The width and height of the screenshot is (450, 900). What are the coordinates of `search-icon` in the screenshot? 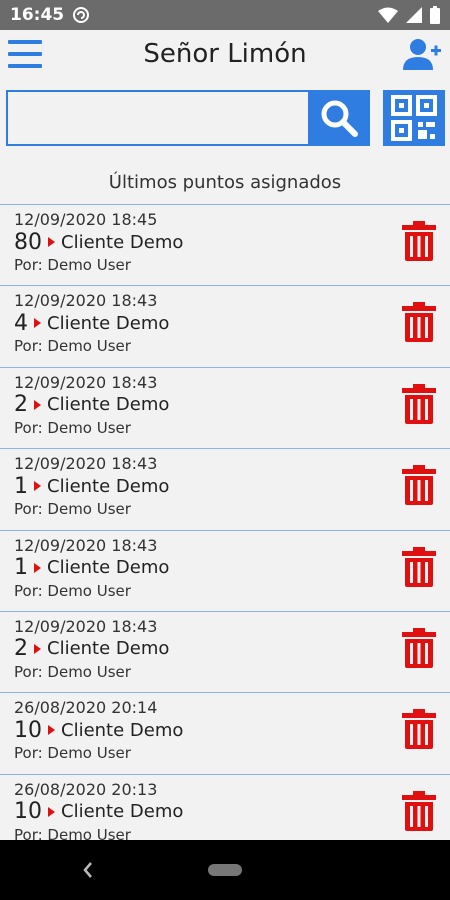 It's located at (339, 118).